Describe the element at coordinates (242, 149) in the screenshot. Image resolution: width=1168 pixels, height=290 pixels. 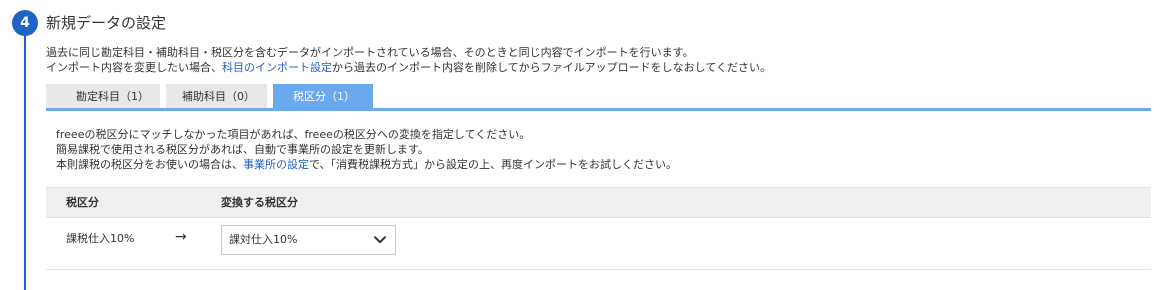
I see `notice-line-2: 簡易課税で使用される税区分があれば、自動で事業所の設定を更新します。` at that location.